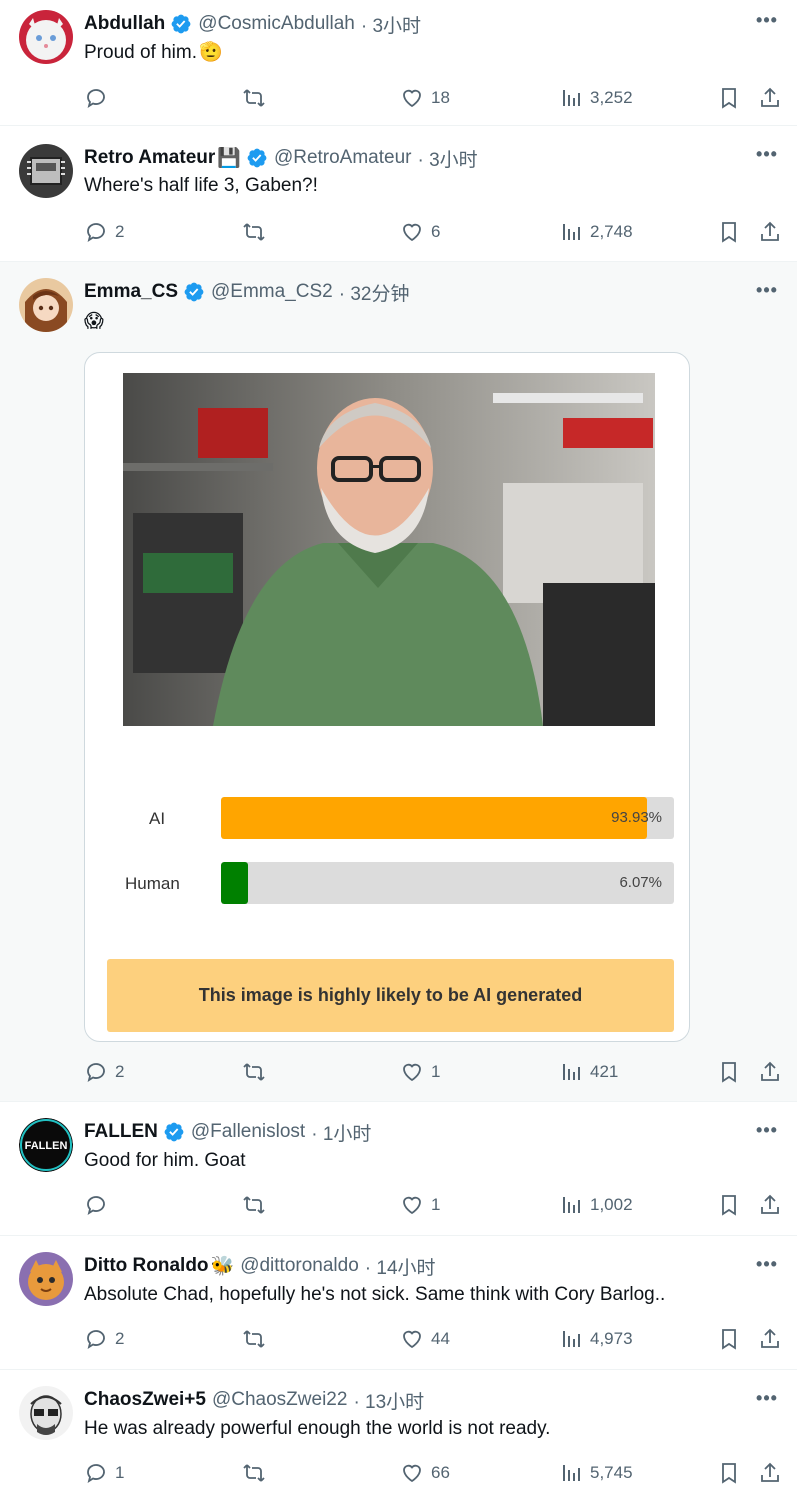  Describe the element at coordinates (146, 1266) in the screenshot. I see `author-name: Ditto Ronaldo` at that location.